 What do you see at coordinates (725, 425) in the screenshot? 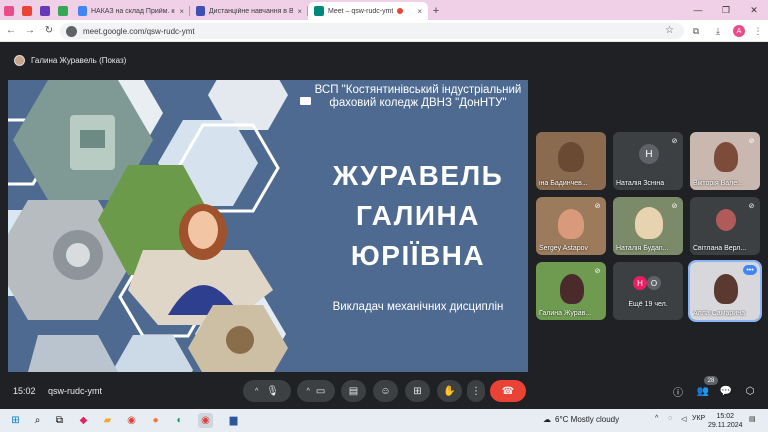
I see `clock-date: 29.11.2024` at bounding box center [725, 425].